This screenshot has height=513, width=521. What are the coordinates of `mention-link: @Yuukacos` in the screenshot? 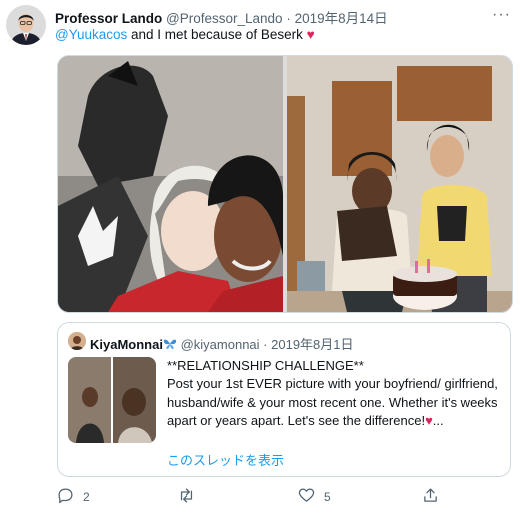 It's located at (91, 34).